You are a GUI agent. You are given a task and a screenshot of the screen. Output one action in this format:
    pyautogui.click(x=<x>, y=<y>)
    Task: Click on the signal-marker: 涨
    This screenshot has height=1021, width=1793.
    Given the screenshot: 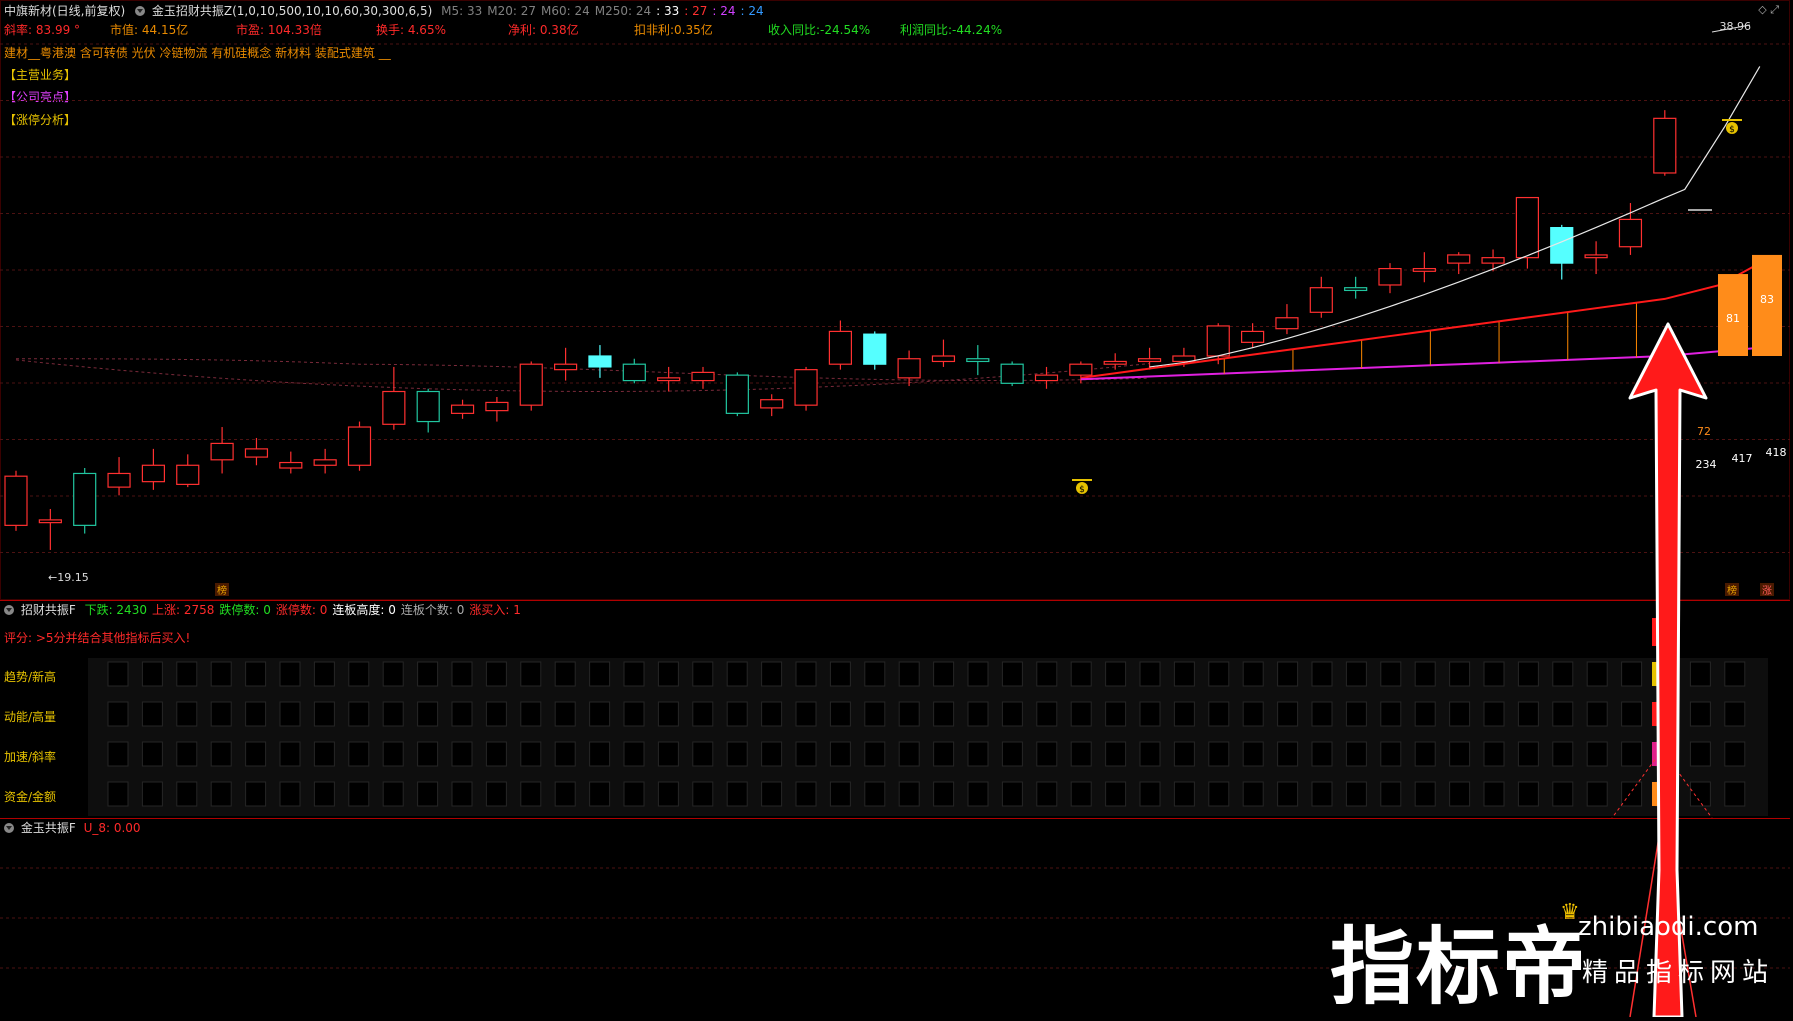 What is the action you would take?
    pyautogui.click(x=1767, y=590)
    